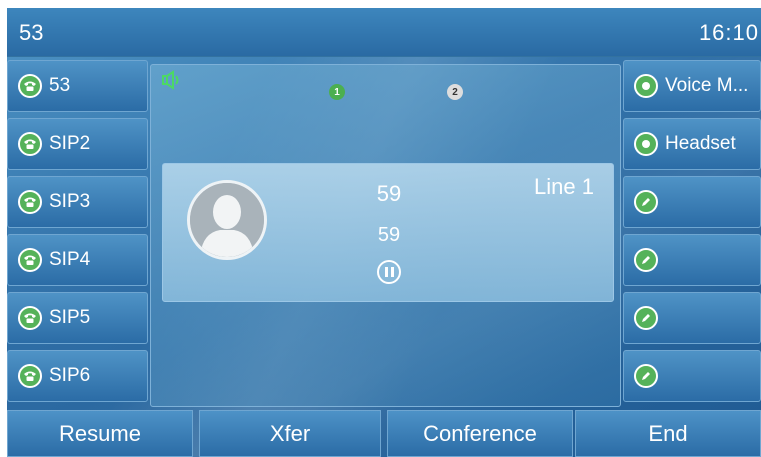  Describe the element at coordinates (70, 317) in the screenshot. I see `line-key-label: SIP5` at that location.